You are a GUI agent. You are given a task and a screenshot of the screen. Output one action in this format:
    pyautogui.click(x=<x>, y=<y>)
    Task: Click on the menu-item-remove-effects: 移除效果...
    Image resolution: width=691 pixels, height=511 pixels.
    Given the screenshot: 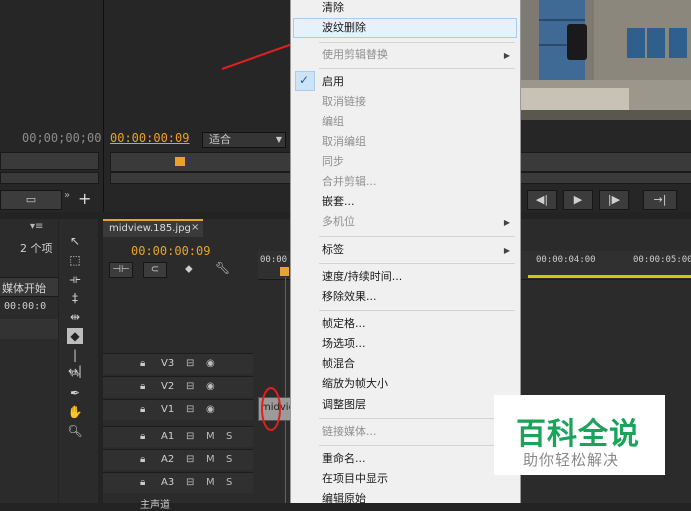 What is the action you would take?
    pyautogui.click(x=349, y=297)
    